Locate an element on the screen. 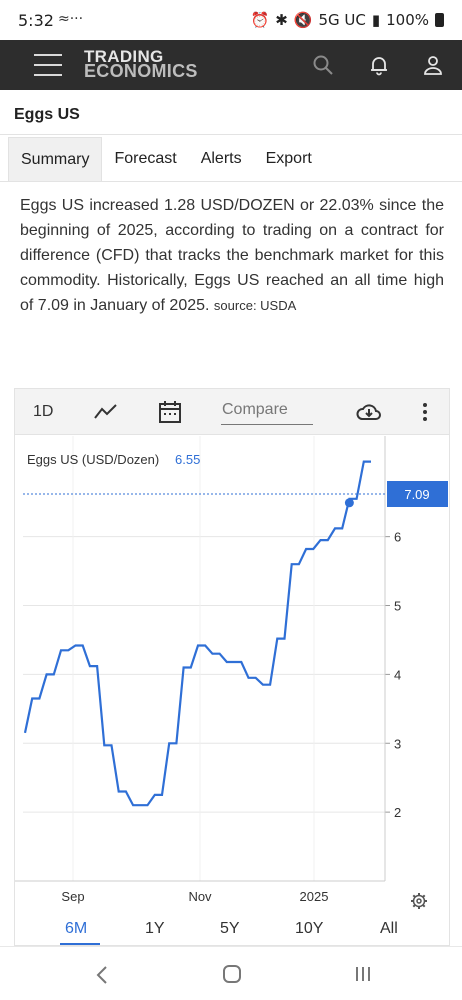 The image size is (462, 1000). legend-value: 6.55 is located at coordinates (187, 459).